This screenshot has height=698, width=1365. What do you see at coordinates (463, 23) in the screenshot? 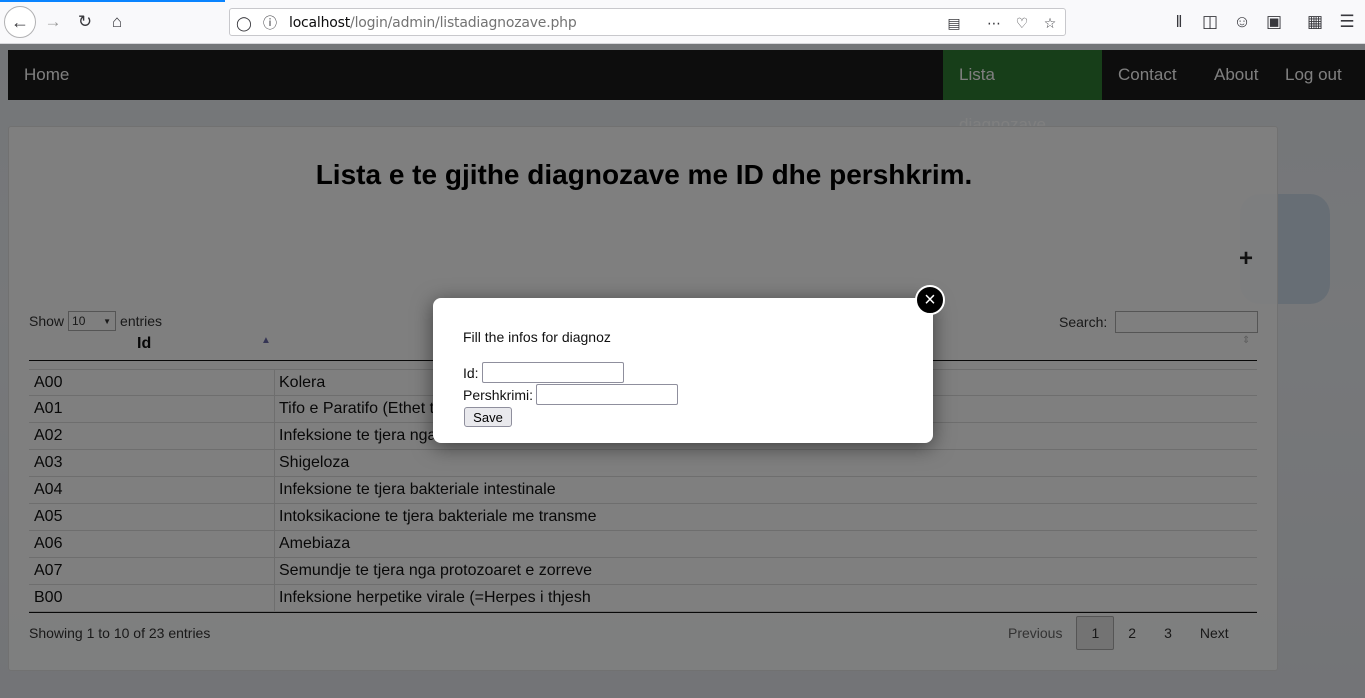
I see `url-path: /login/admin/listadiagnozave.php` at bounding box center [463, 23].